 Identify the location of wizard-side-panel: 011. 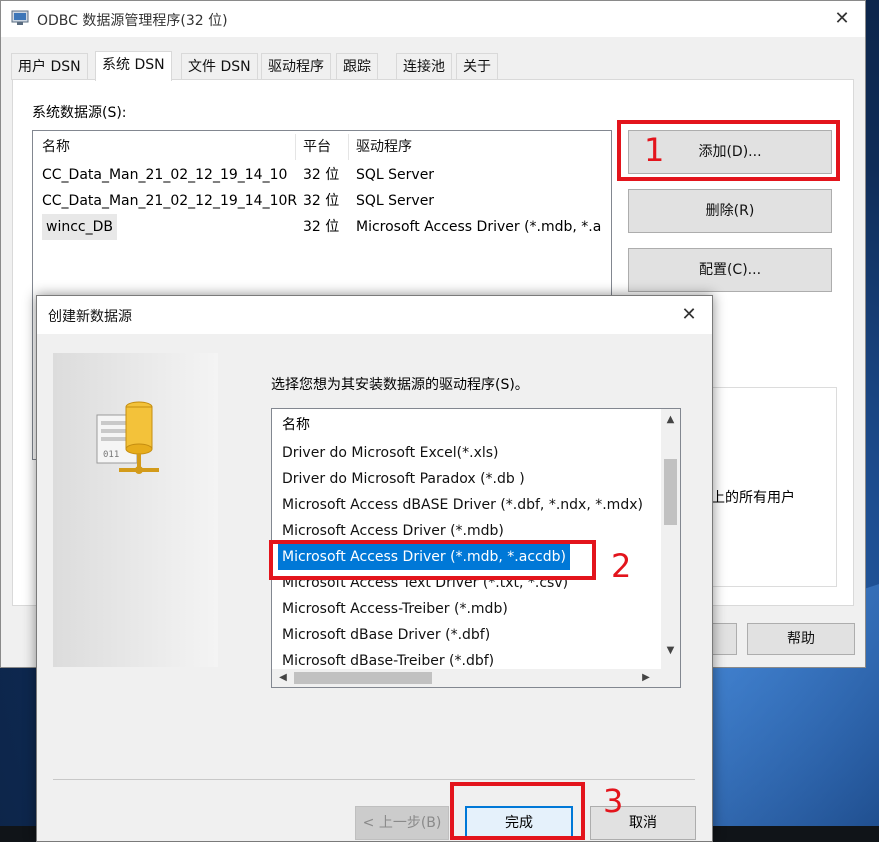
(135, 510).